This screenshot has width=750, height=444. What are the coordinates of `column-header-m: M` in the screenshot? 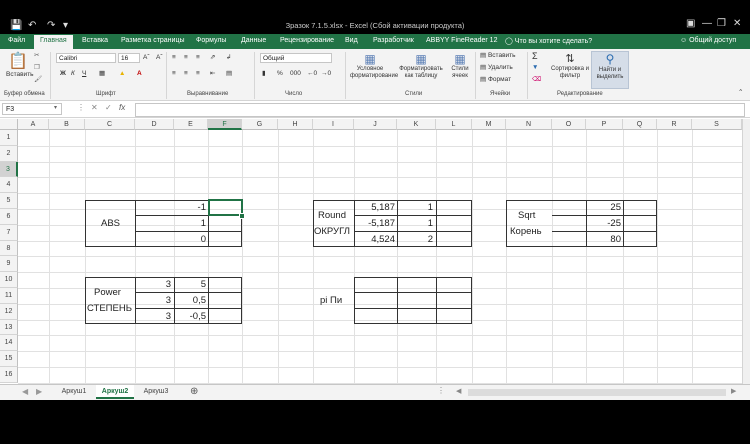 It's located at (489, 124).